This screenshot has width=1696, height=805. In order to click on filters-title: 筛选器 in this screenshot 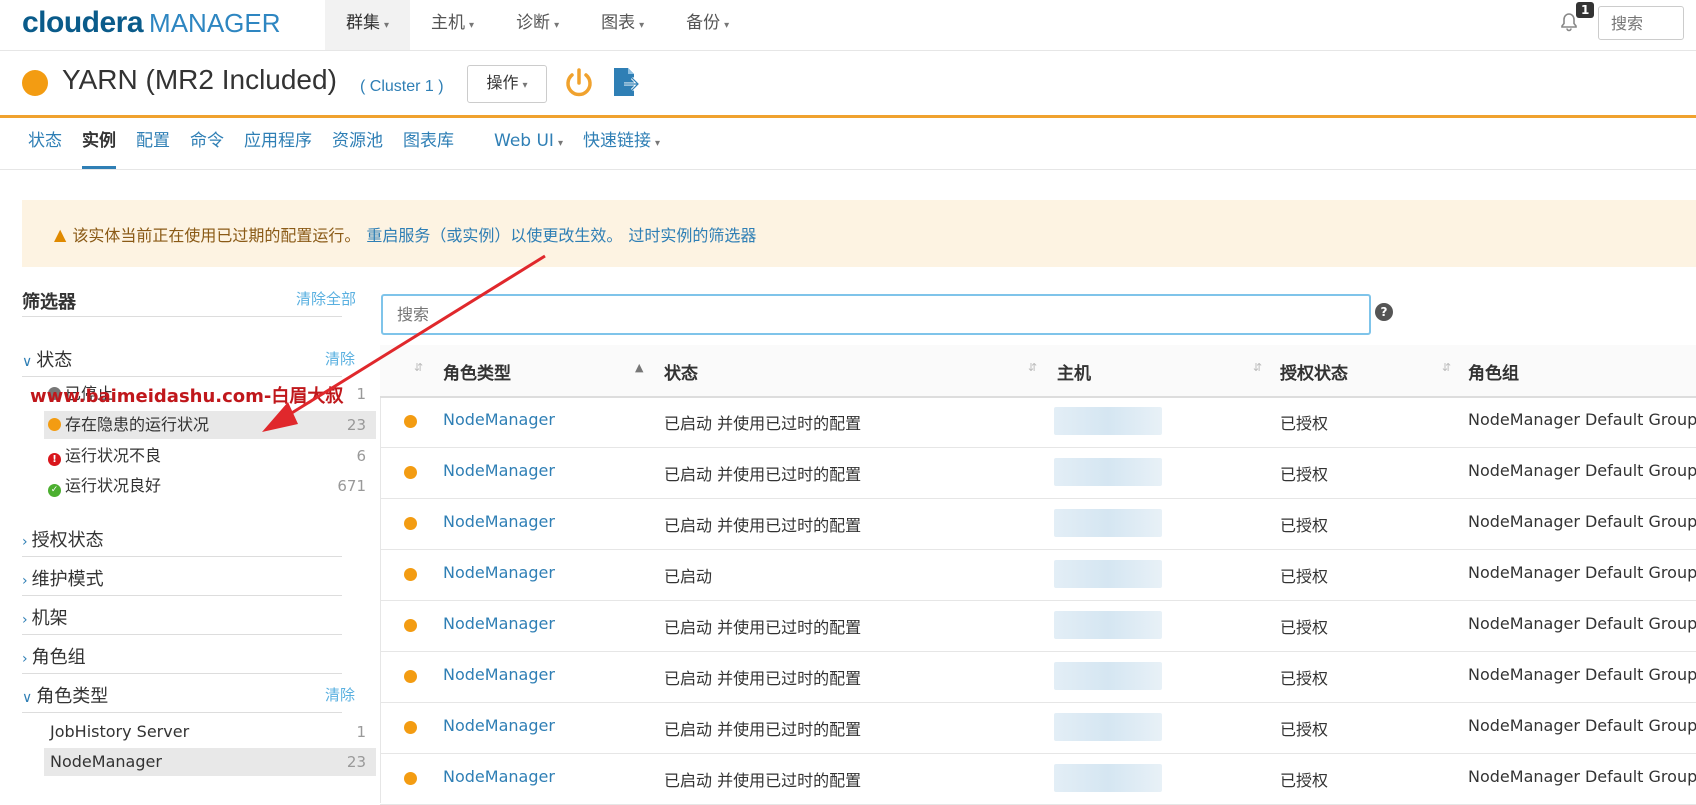, I will do `click(49, 302)`.